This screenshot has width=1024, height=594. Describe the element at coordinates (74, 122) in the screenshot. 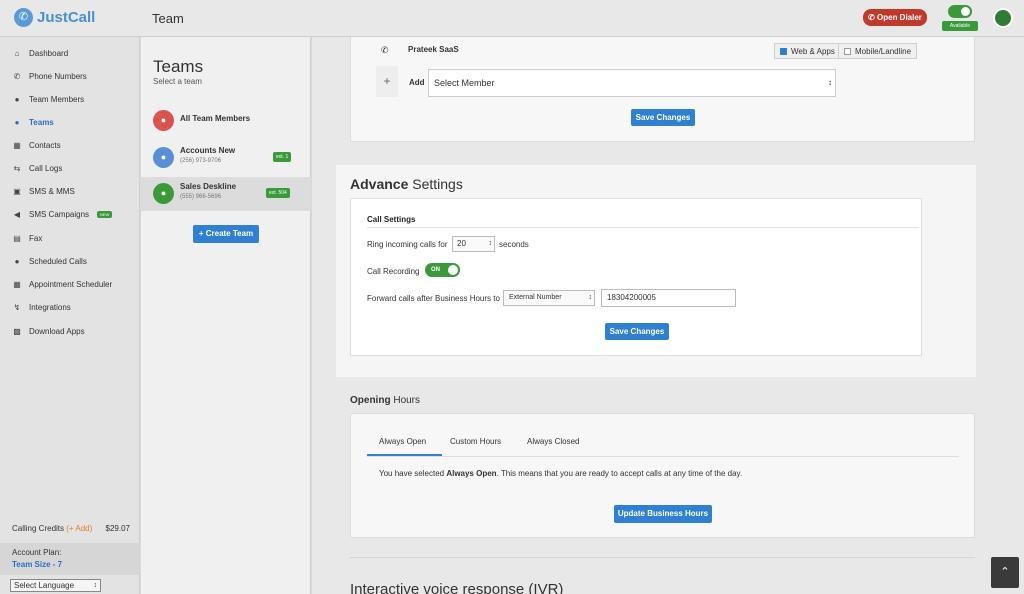

I see `sidebar-item-teams: ● Teams` at that location.